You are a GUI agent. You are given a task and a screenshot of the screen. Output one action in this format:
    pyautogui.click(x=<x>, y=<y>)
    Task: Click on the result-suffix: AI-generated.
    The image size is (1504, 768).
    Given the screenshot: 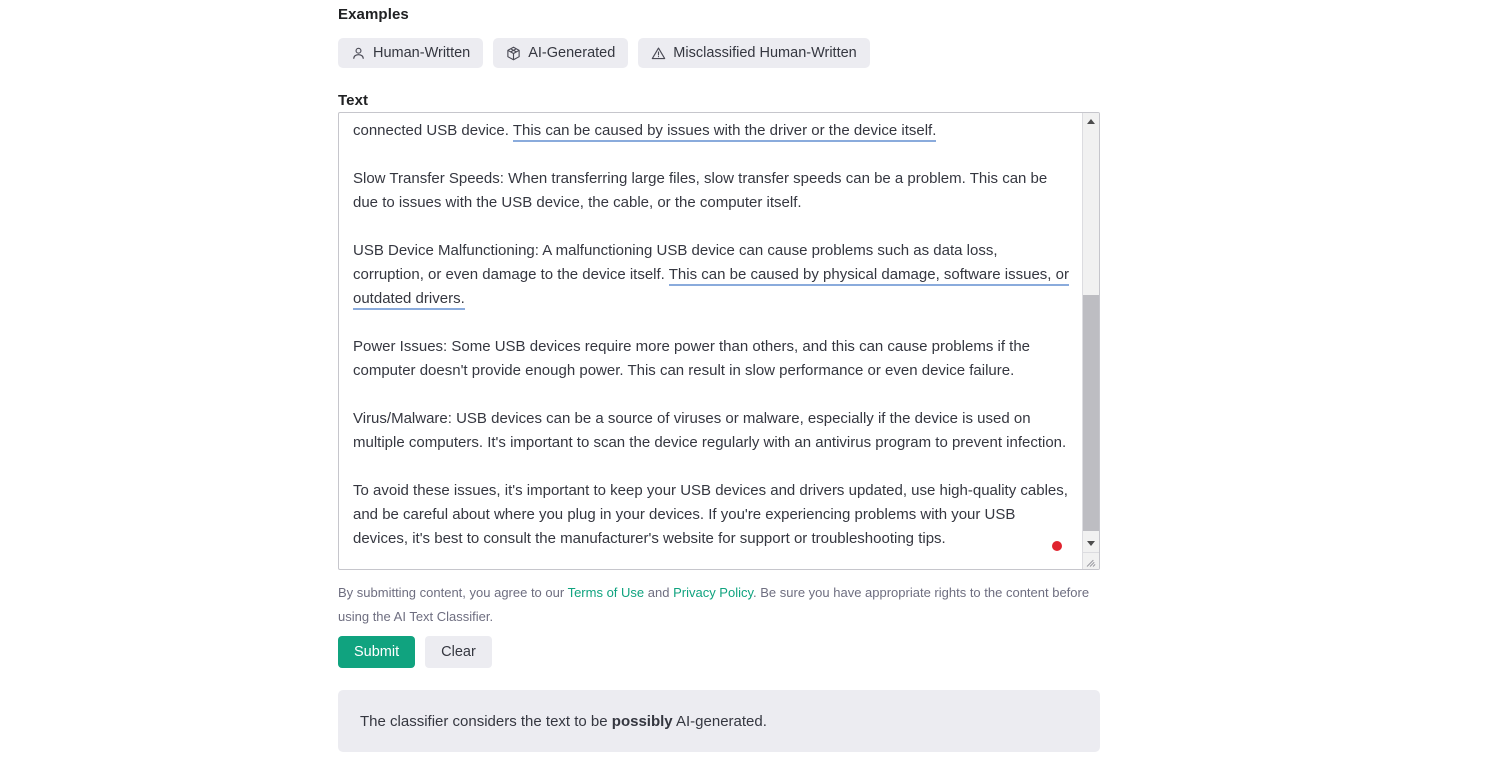 What is the action you would take?
    pyautogui.click(x=719, y=721)
    